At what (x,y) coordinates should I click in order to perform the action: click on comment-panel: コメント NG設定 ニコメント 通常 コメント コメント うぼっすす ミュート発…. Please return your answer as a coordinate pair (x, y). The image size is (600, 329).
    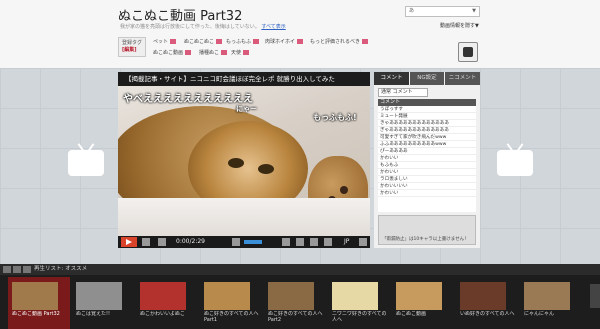
    Looking at the image, I should click on (427, 160).